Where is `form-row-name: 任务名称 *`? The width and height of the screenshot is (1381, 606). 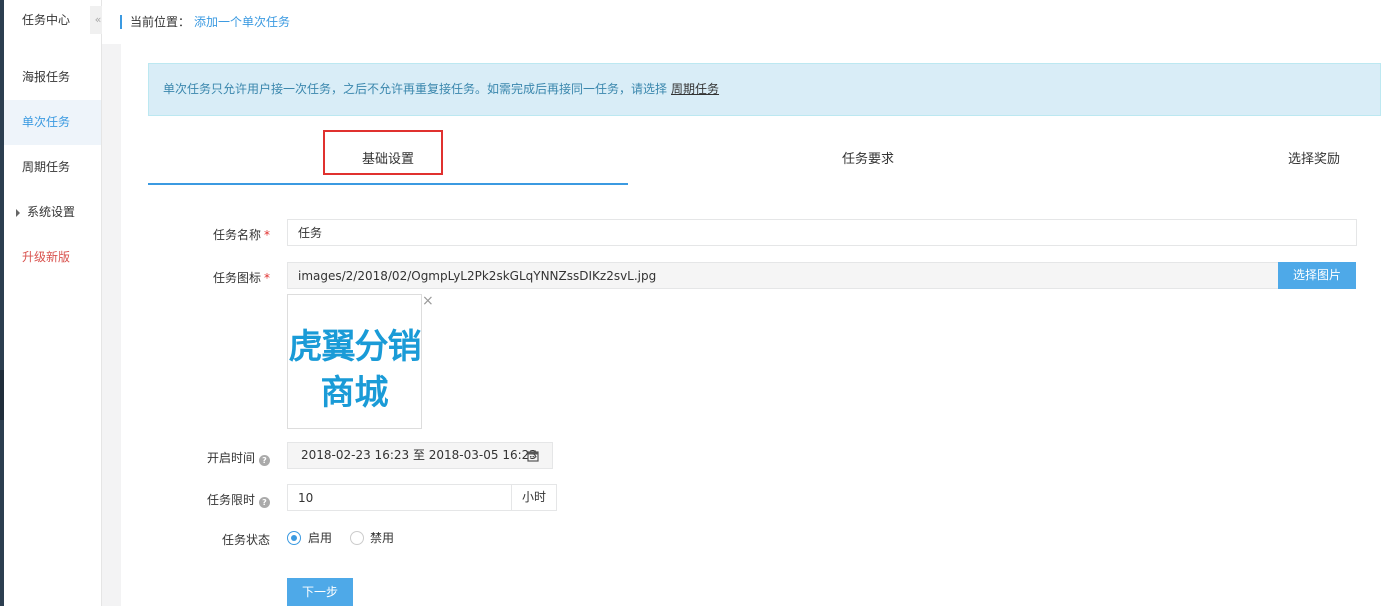
form-row-name: 任务名称 * is located at coordinates (751, 233).